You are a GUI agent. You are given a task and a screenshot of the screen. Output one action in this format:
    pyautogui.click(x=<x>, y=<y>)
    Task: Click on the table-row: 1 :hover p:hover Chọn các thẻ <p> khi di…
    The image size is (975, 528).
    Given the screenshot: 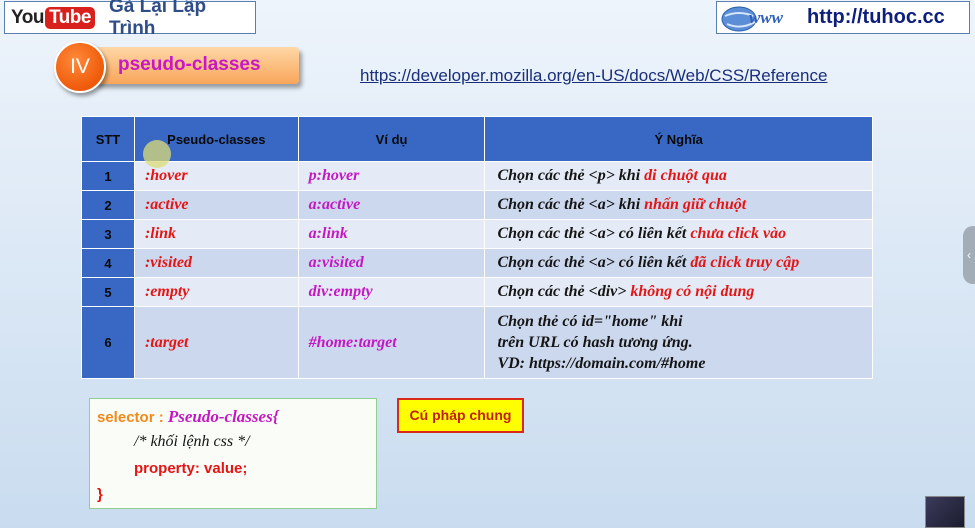 What is the action you would take?
    pyautogui.click(x=477, y=176)
    